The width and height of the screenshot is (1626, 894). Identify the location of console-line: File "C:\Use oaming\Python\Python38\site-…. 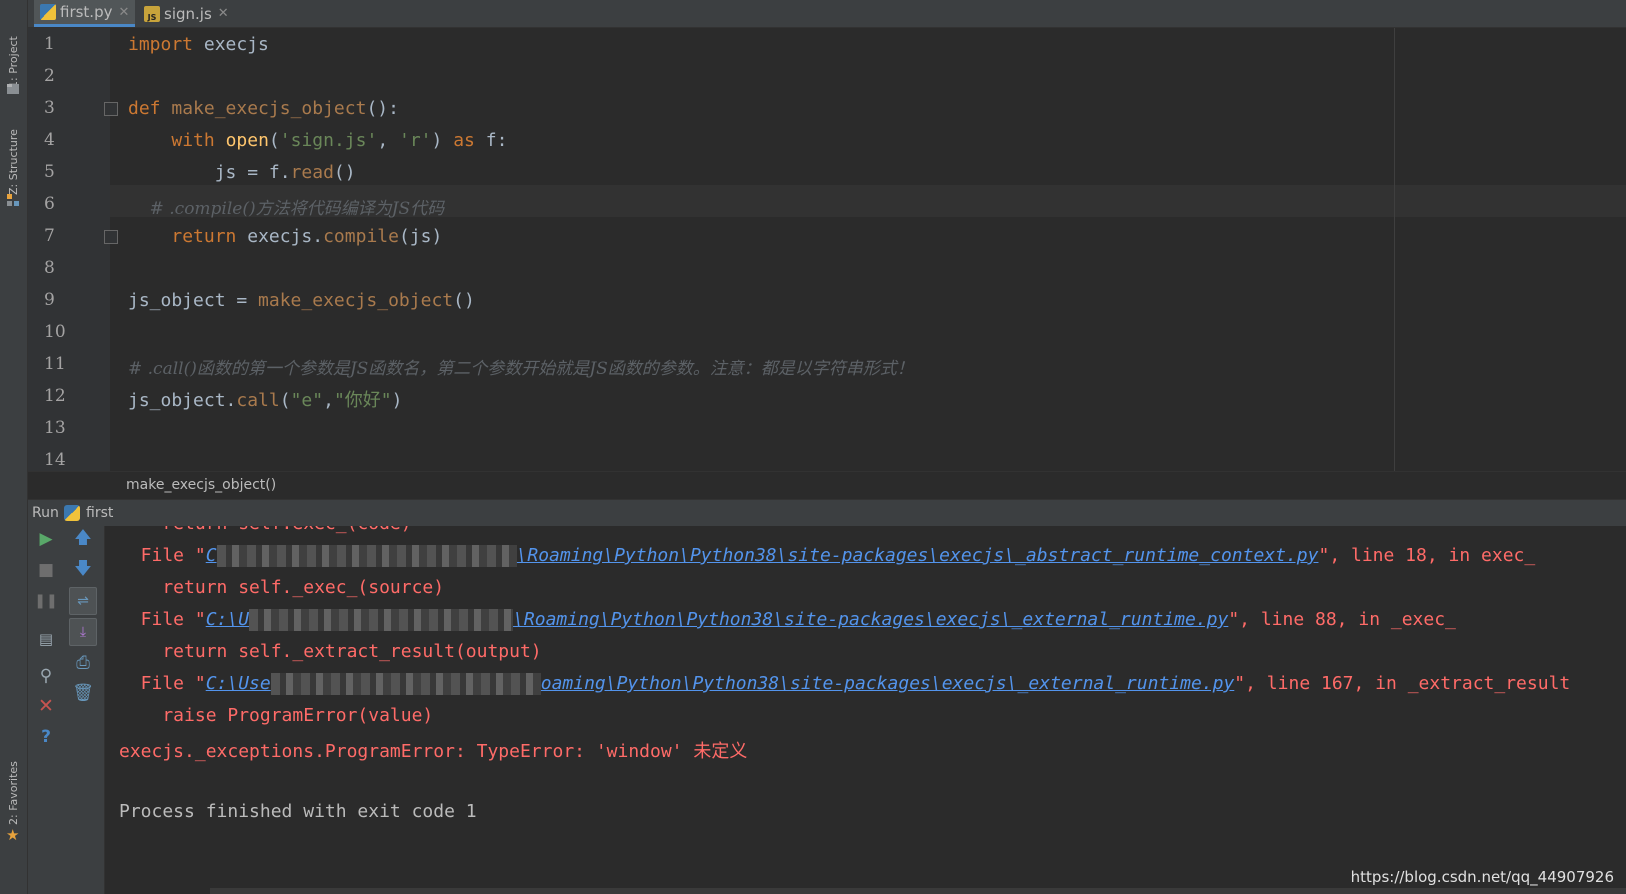
(844, 684).